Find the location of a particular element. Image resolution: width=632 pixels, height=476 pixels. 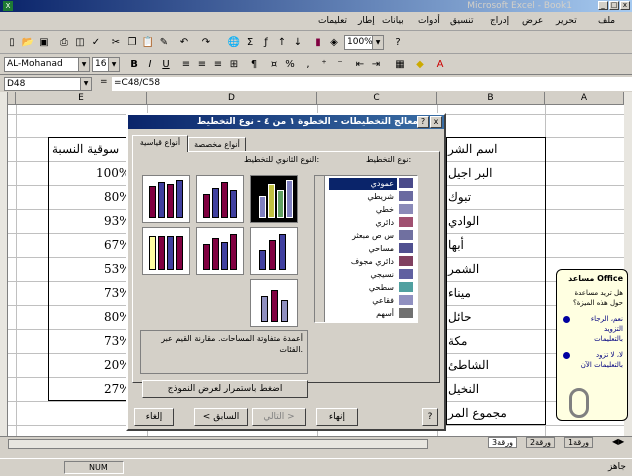

menu-format: تنسيق is located at coordinates (461, 21).